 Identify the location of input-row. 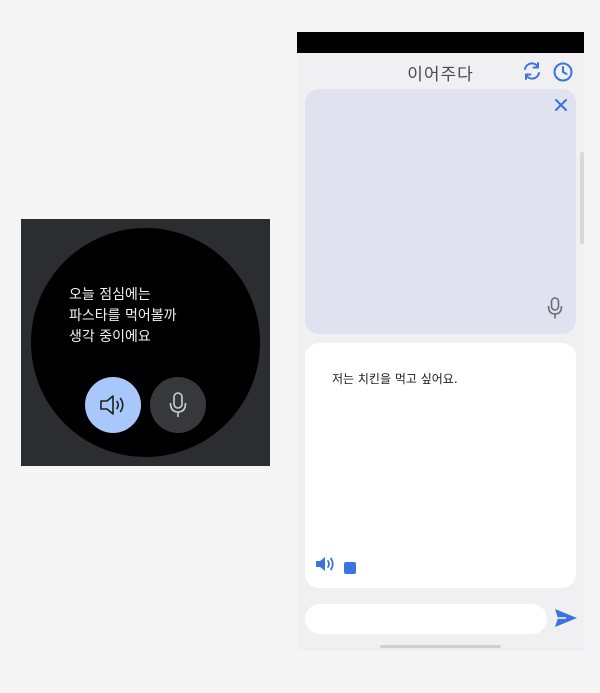
(443, 619).